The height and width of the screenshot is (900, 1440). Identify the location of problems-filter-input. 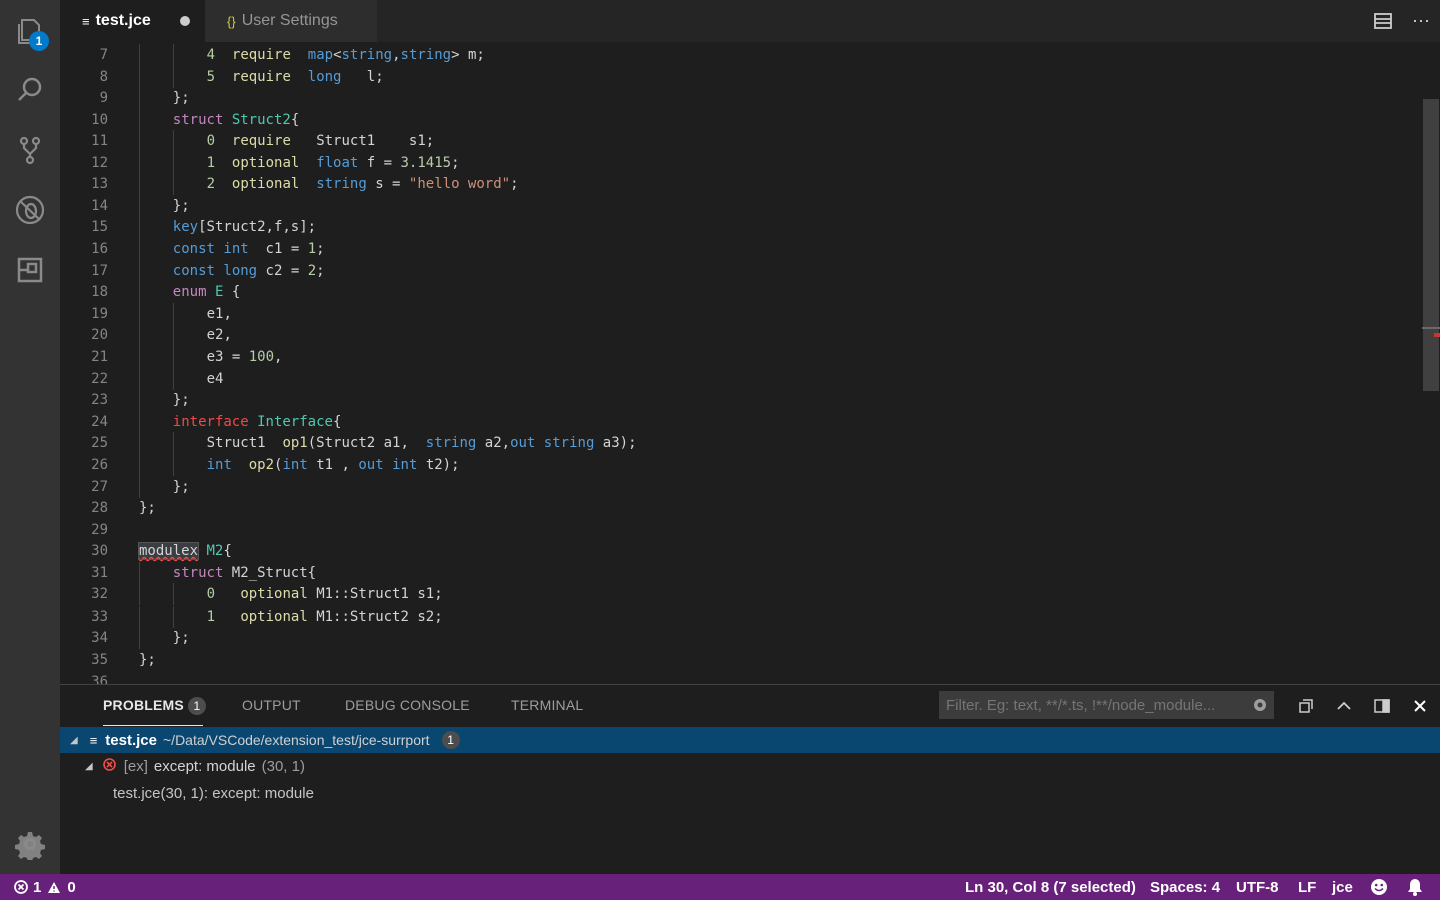
(1106, 705).